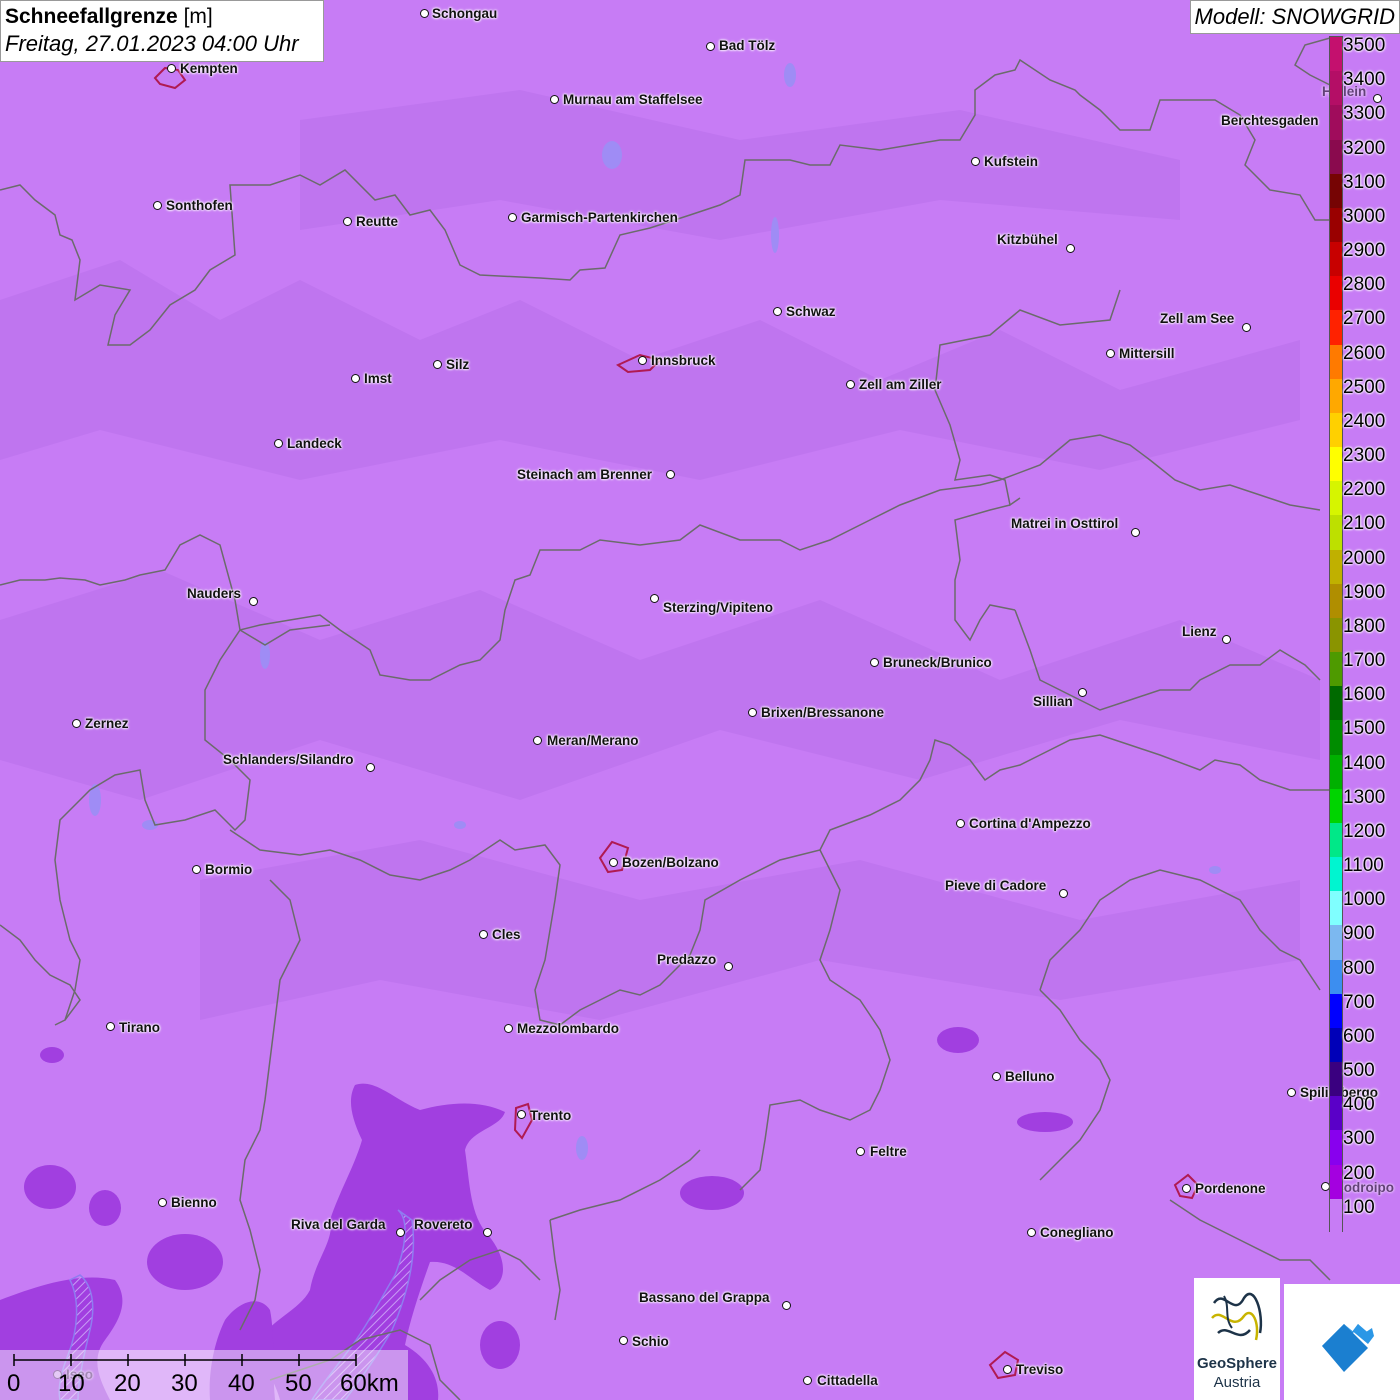 The image size is (1400, 1400). I want to click on city-label: Bozen/Bolzano, so click(670, 862).